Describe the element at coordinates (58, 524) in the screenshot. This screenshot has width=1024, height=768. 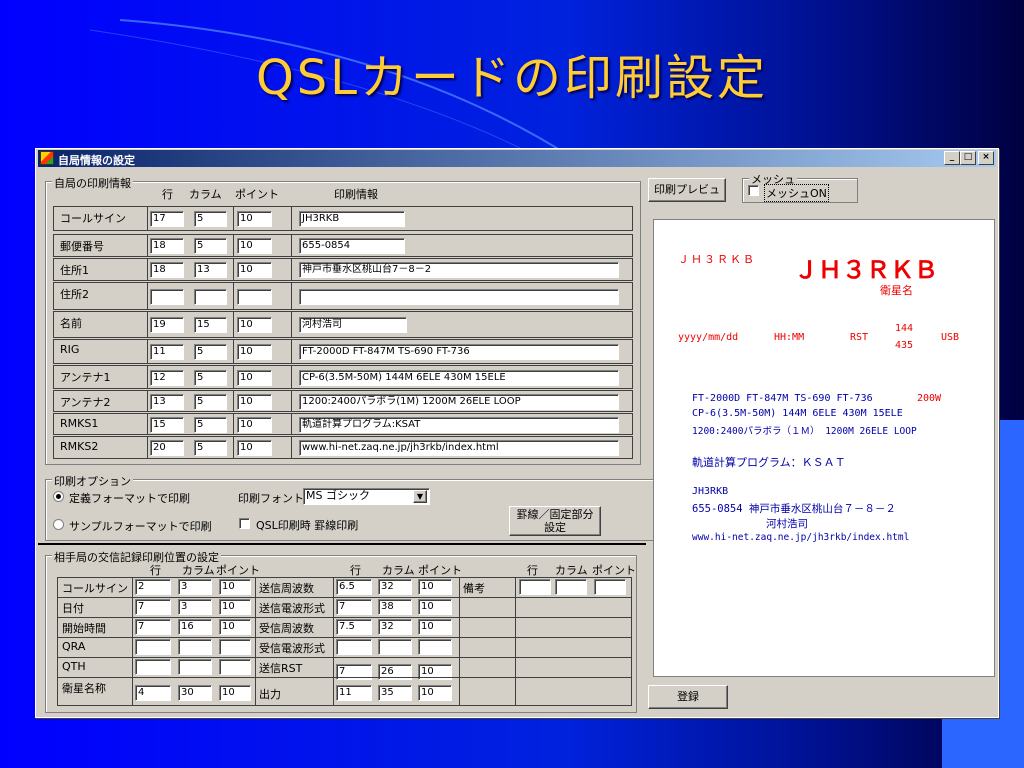
I see `radio-sample-format` at that location.